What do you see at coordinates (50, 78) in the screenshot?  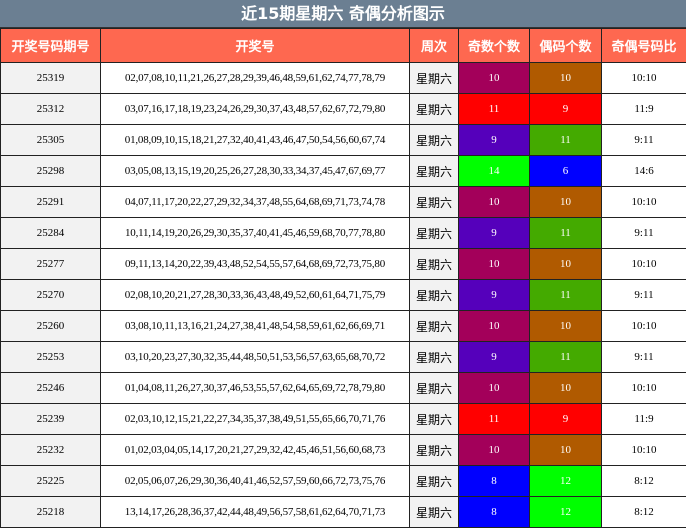 I see `period-cell: 25319` at bounding box center [50, 78].